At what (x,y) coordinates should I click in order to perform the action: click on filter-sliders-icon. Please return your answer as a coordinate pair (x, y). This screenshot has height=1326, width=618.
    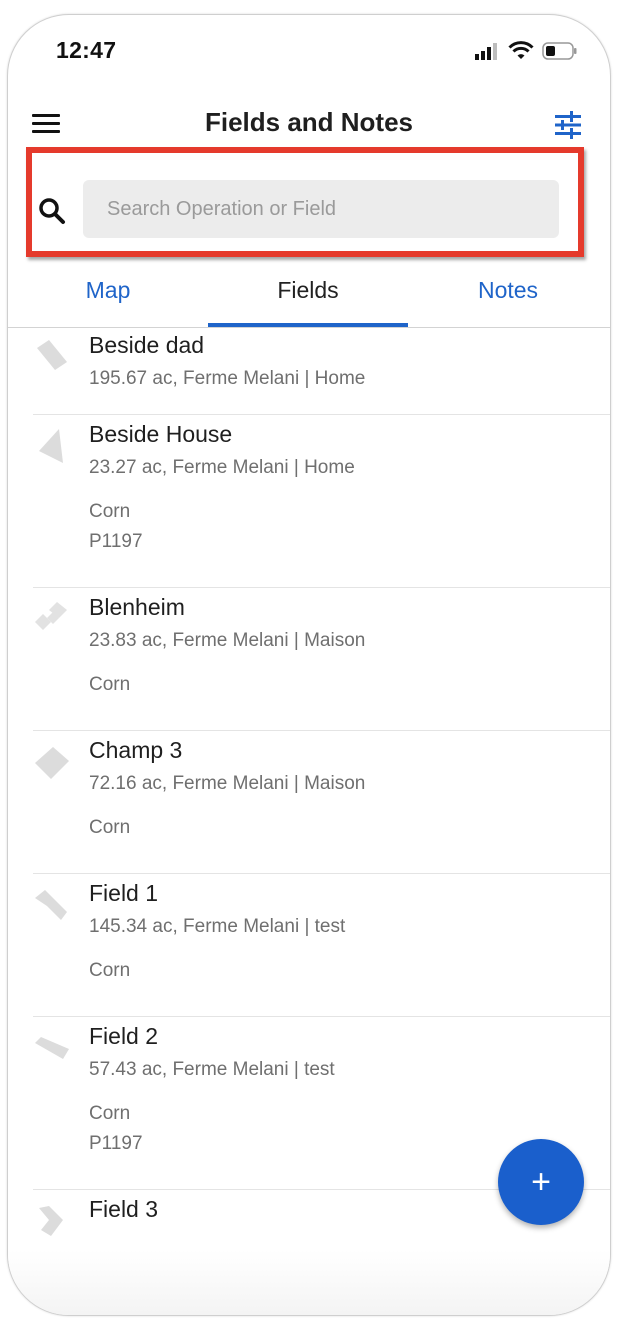
    Looking at the image, I should click on (568, 125).